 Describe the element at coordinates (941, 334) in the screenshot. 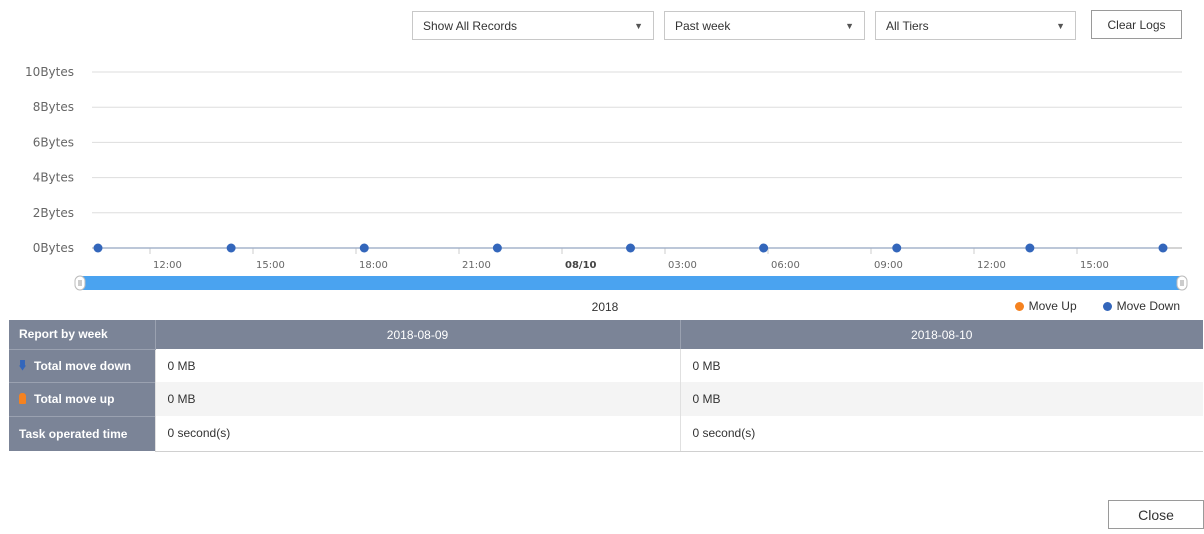

I see `report-date-col-2: 2018-08-10` at that location.